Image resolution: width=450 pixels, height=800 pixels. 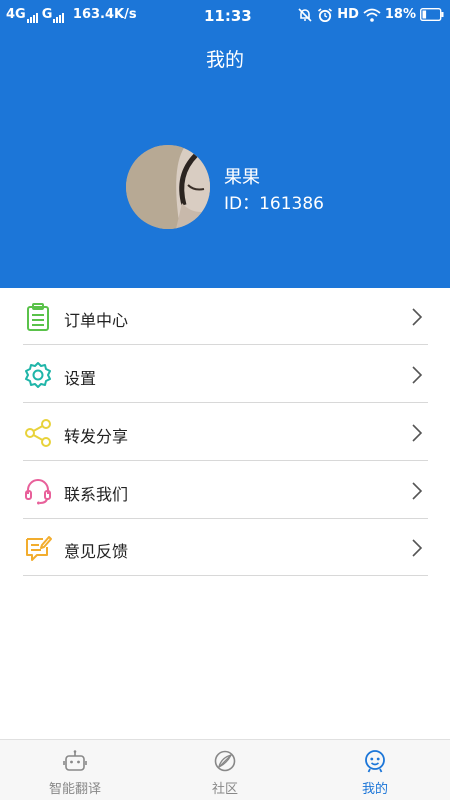 I want to click on profile-icon, so click(x=375, y=761).